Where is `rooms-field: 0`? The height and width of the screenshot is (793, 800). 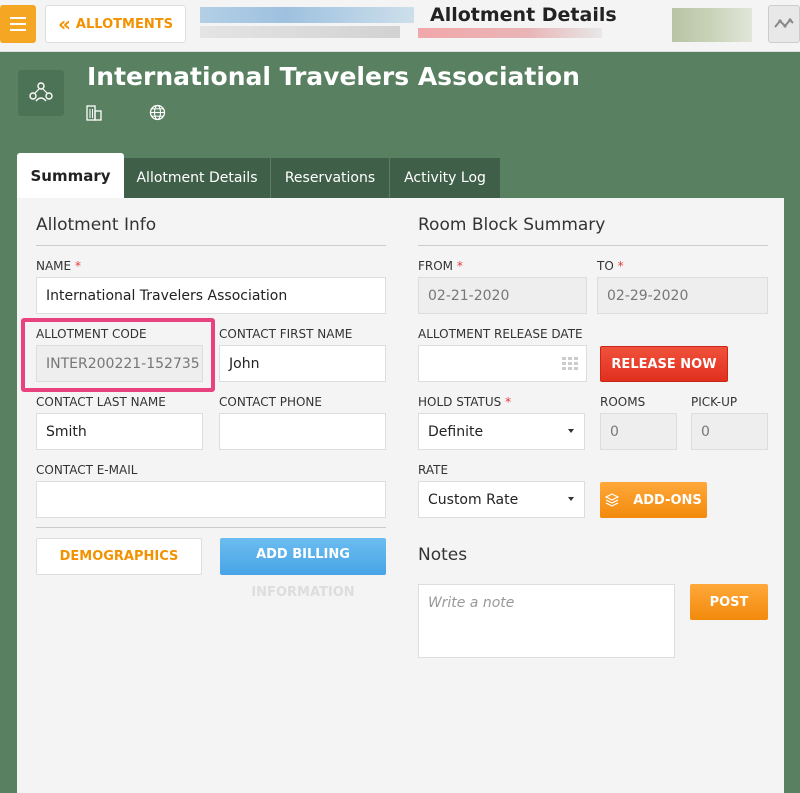
rooms-field: 0 is located at coordinates (638, 431).